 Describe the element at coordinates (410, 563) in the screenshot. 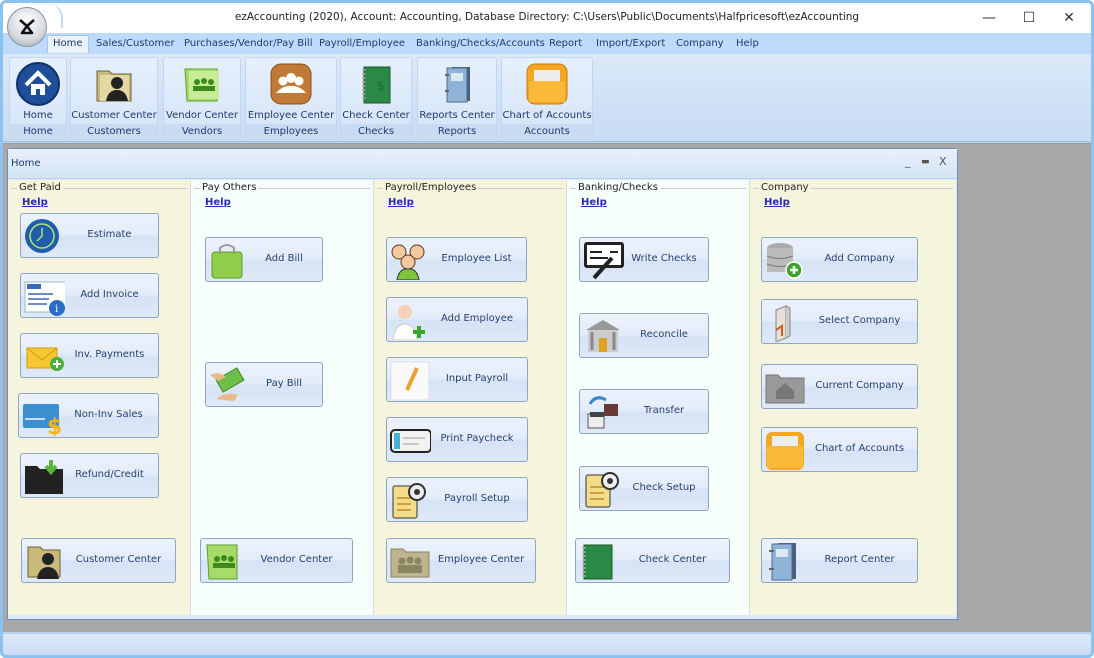

I see `employee-folder-icon` at that location.